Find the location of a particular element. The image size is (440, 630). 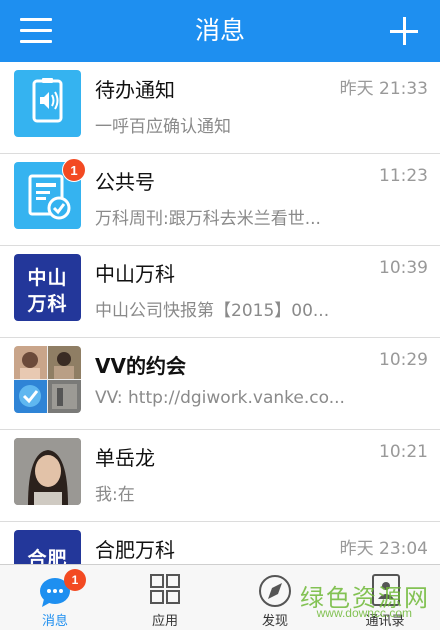

chat-name: VV的约会 is located at coordinates (140, 366).